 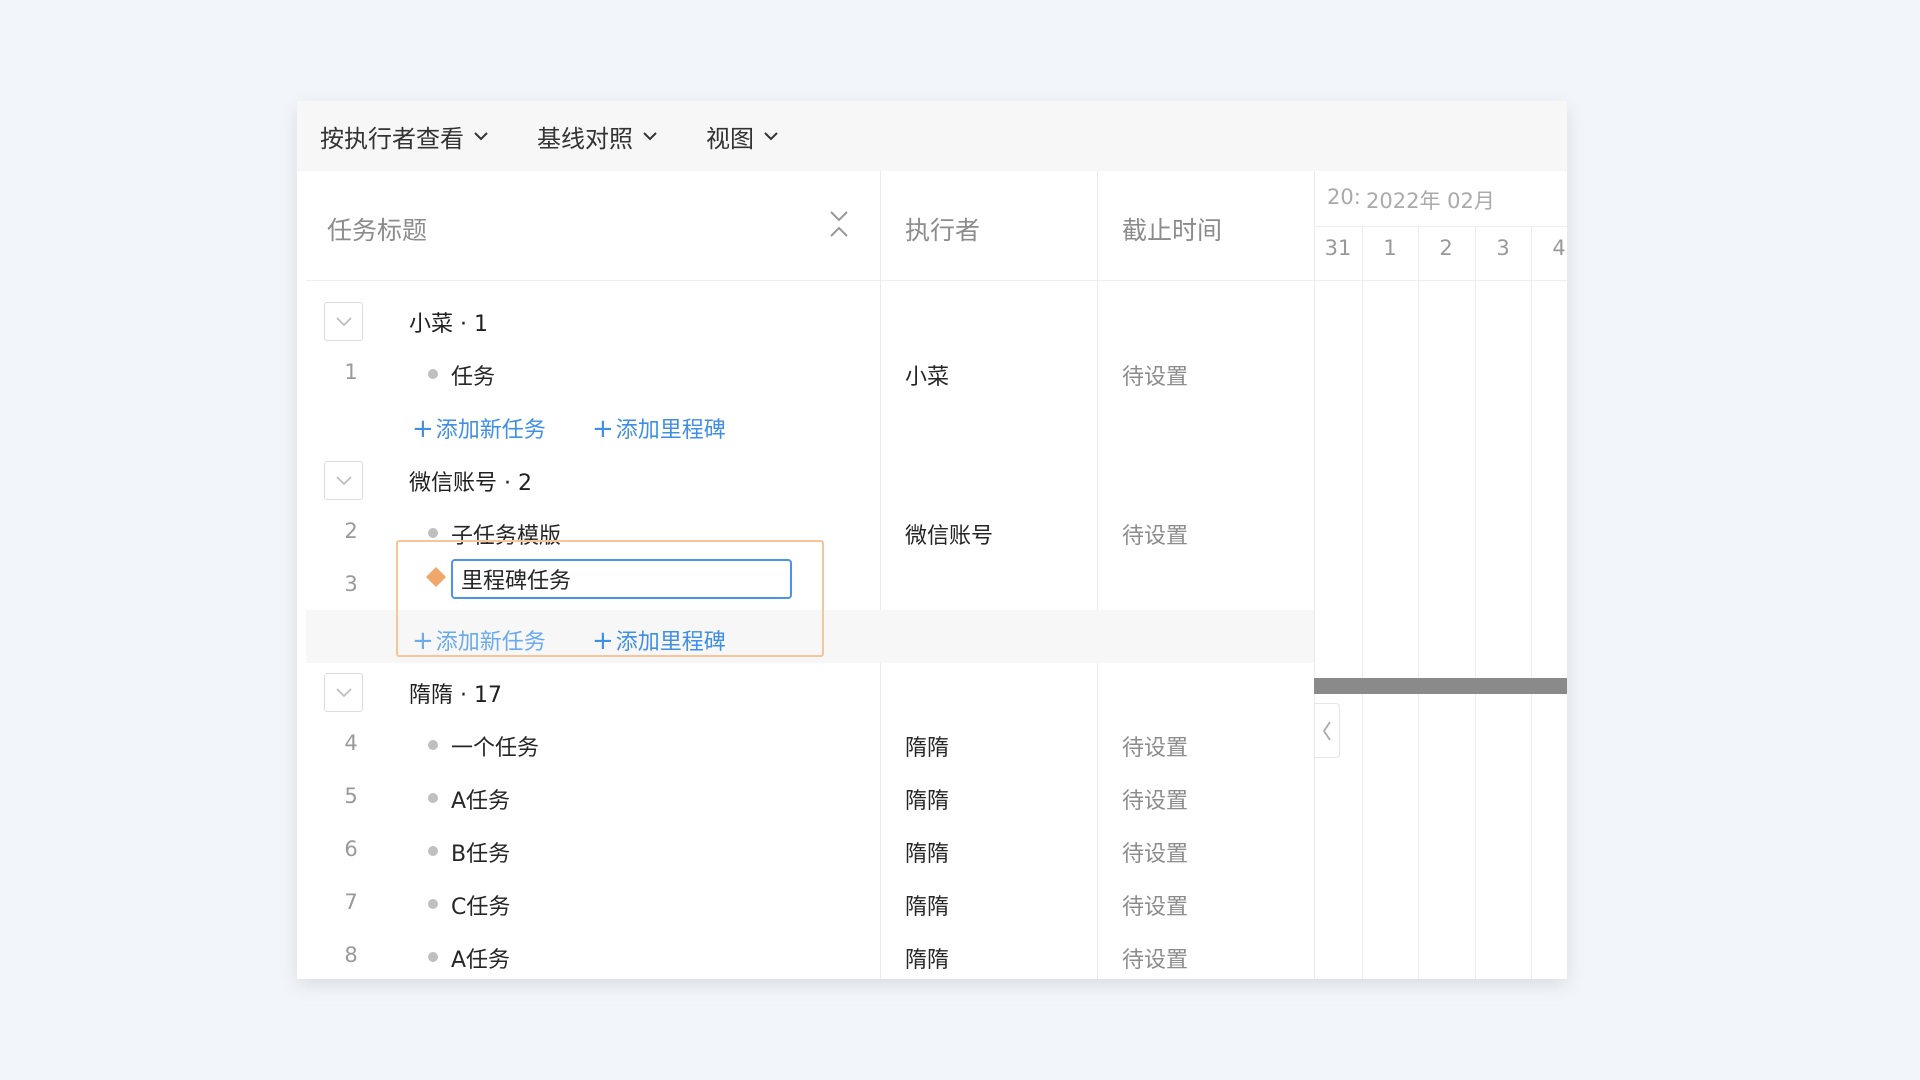 I want to click on header-due: 截止时间, so click(x=1172, y=230).